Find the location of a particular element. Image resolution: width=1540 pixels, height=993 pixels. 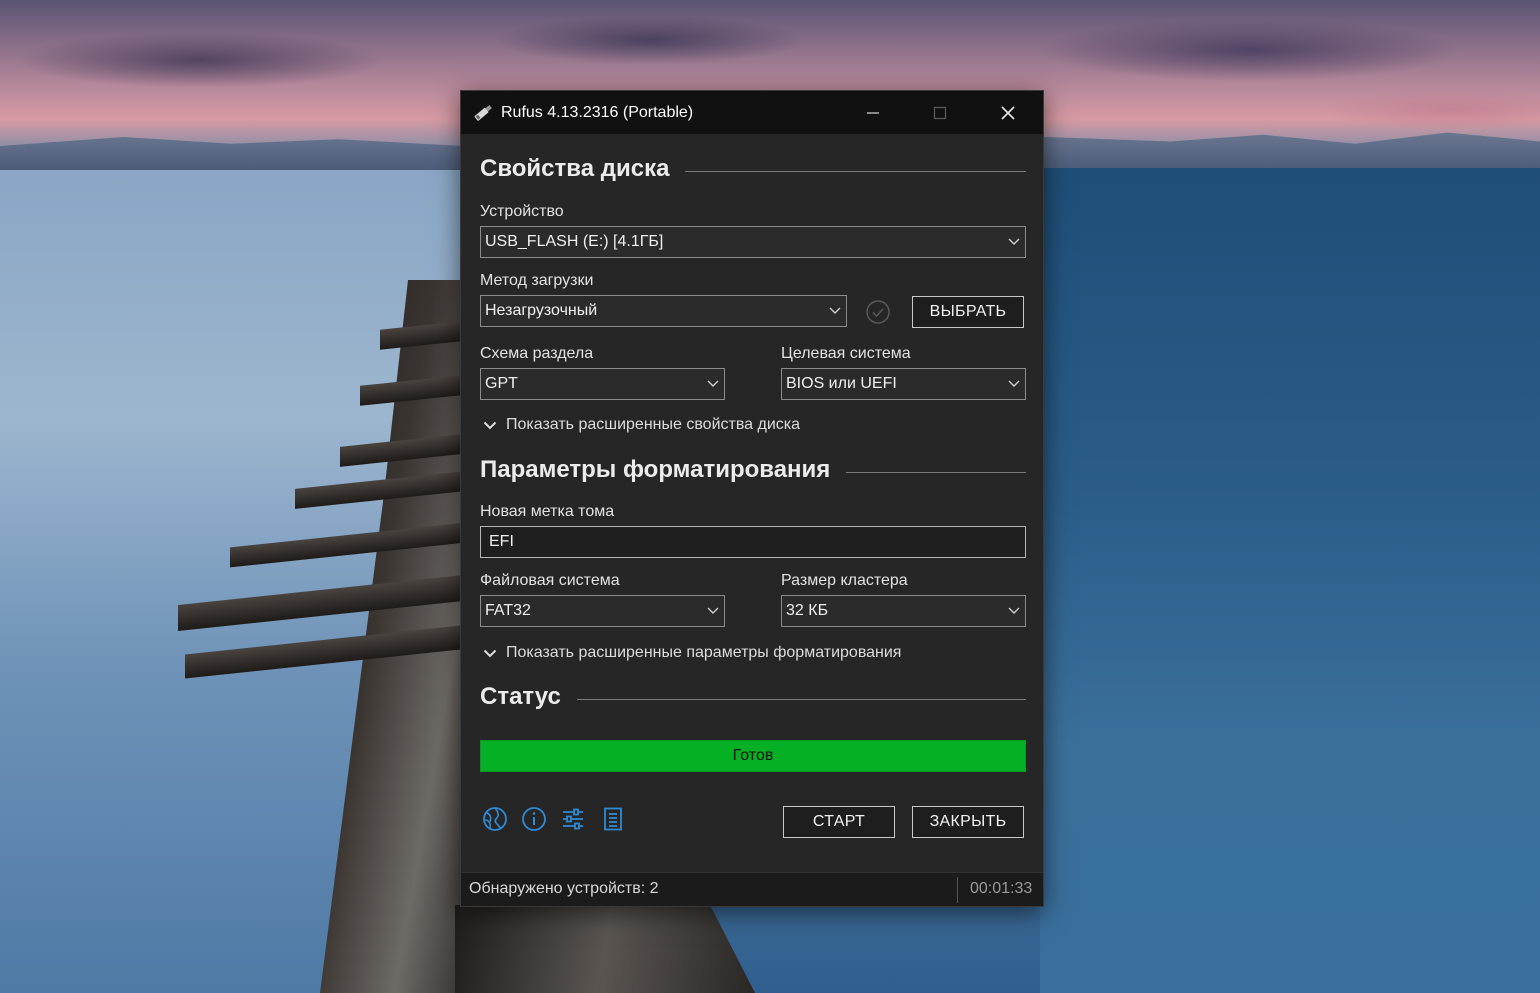

globe-icon is located at coordinates (495, 819).